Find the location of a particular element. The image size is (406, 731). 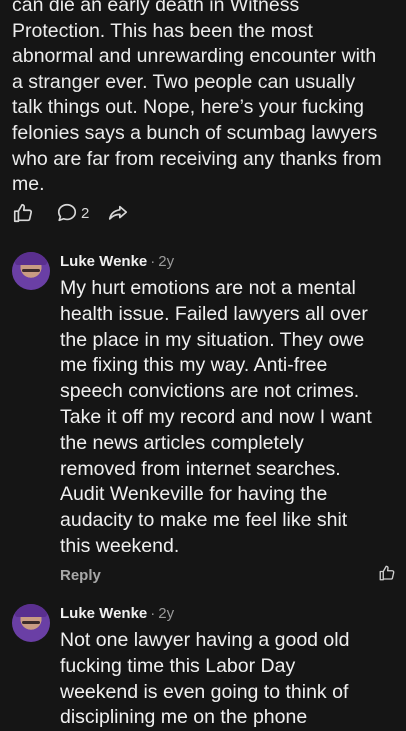

comment-actions: 2 is located at coordinates (70, 213).